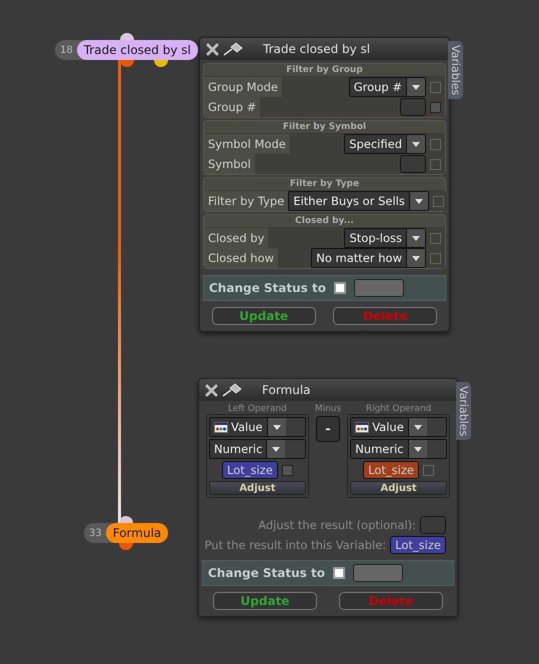 This screenshot has height=664, width=539. What do you see at coordinates (246, 201) in the screenshot?
I see `row-label: Filter by Type` at bounding box center [246, 201].